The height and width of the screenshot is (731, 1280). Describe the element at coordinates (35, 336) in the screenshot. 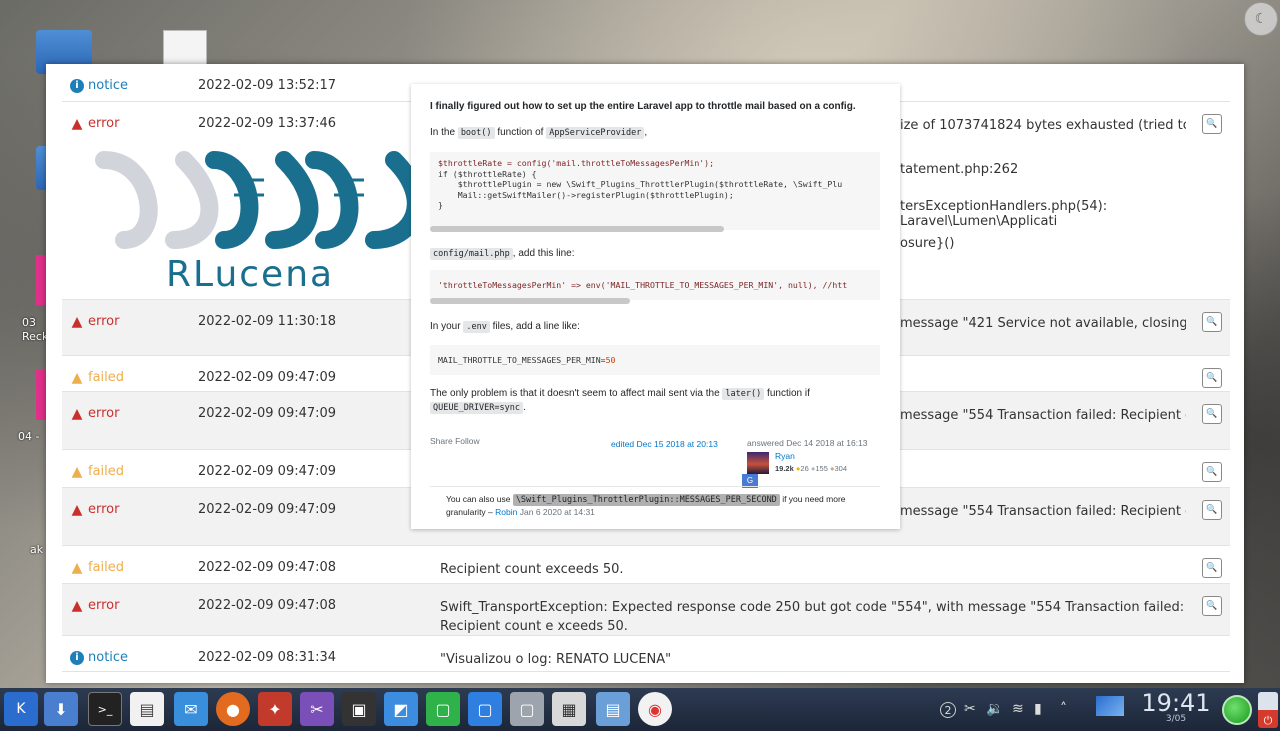

I see `desktop-label: Reck` at that location.